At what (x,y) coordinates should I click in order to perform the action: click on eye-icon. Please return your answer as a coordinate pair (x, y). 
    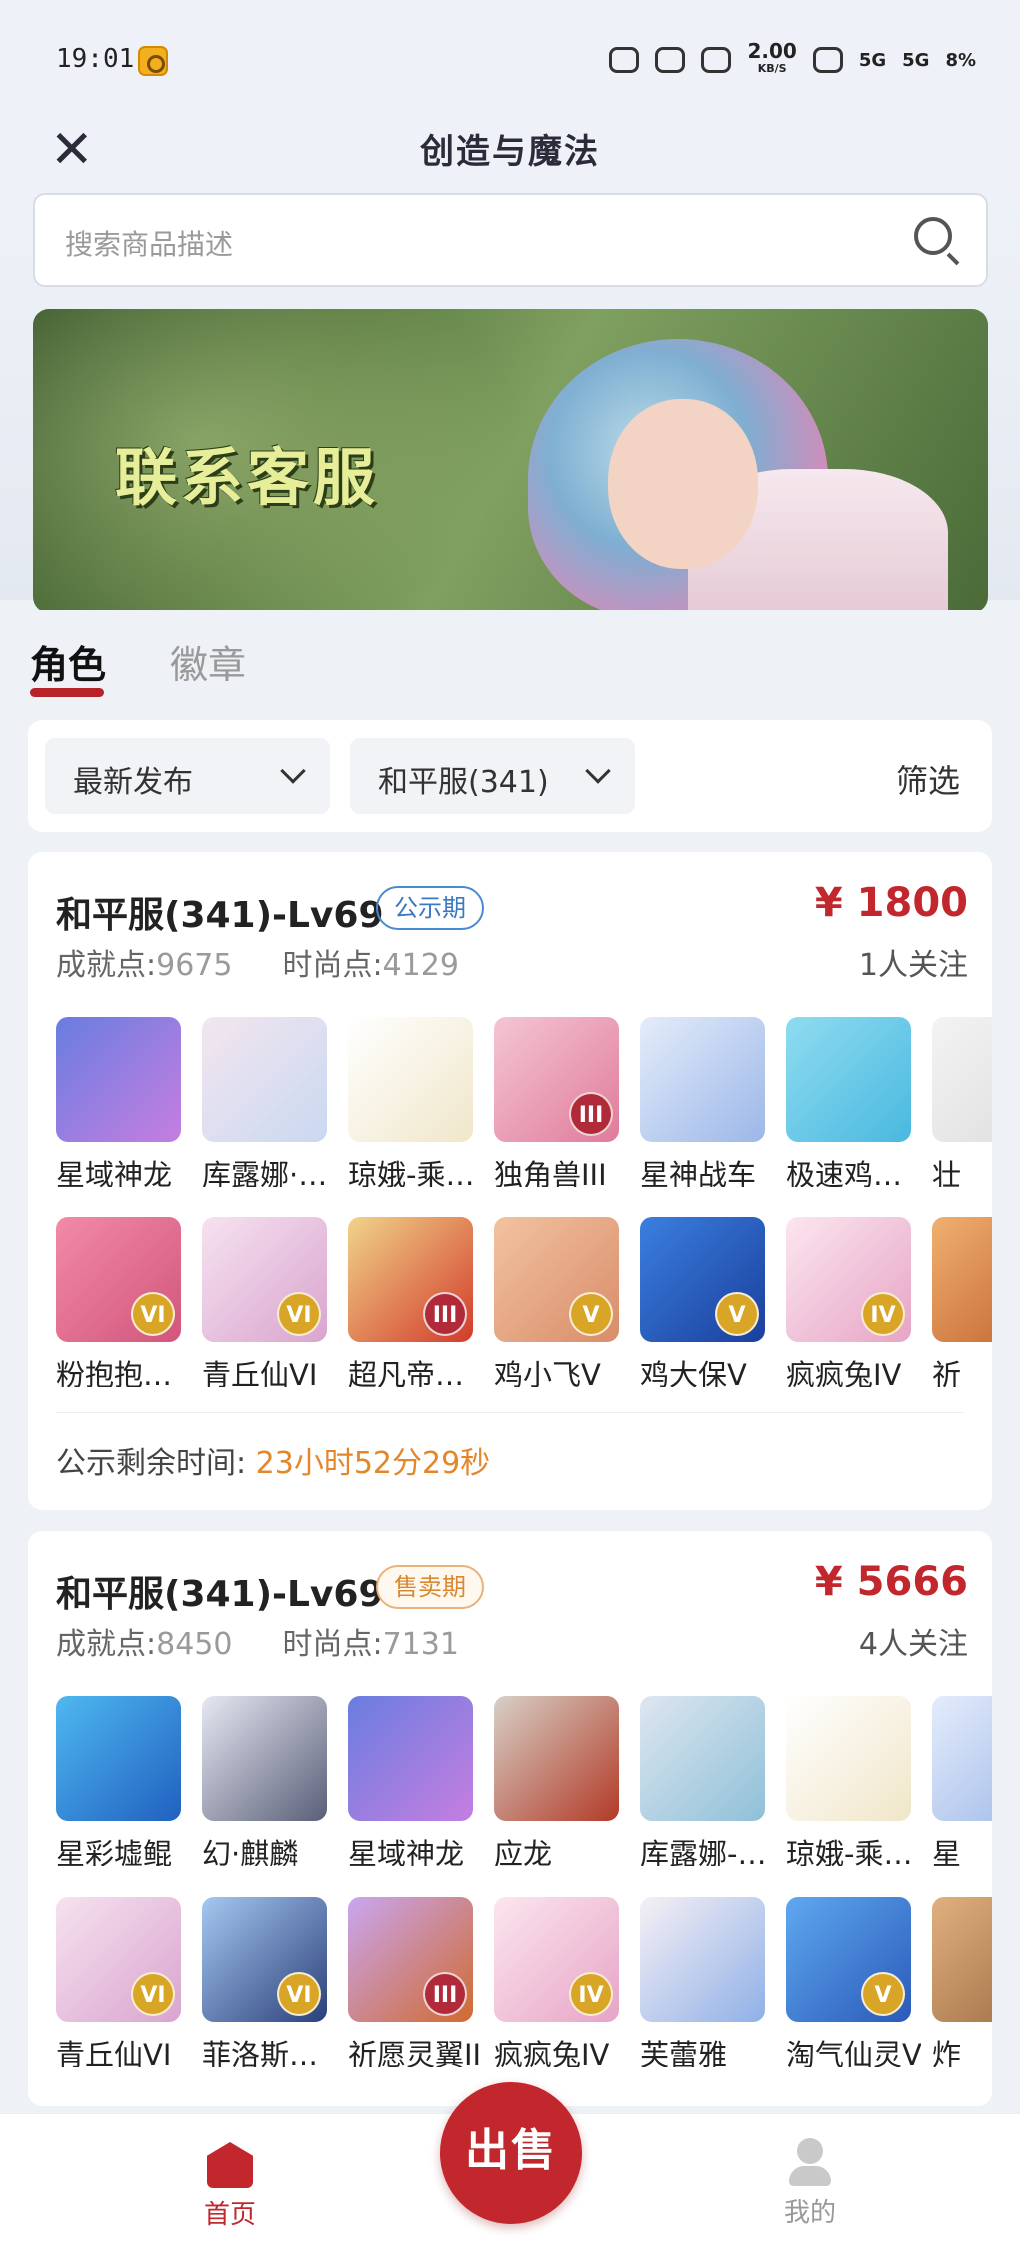
    Looking at the image, I should click on (670, 60).